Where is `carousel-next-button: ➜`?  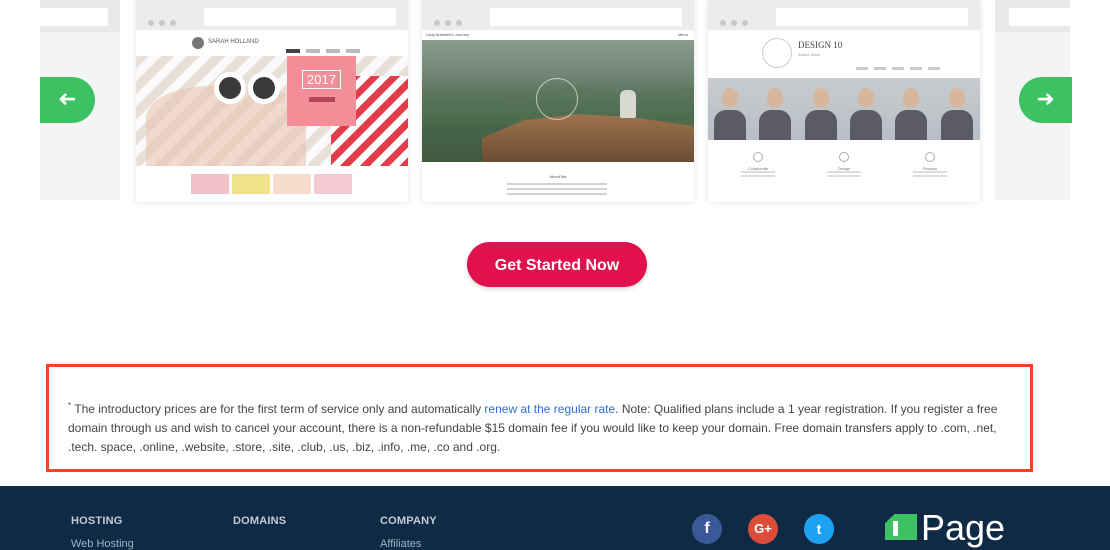
carousel-next-button: ➜ is located at coordinates (1045, 100).